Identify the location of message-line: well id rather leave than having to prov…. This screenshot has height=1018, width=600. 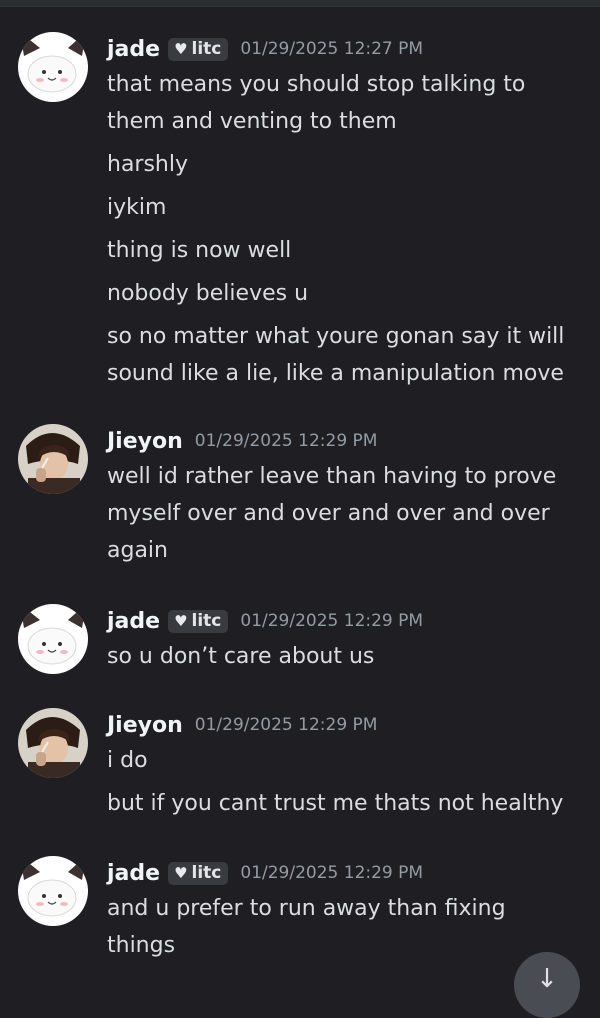
(332, 476).